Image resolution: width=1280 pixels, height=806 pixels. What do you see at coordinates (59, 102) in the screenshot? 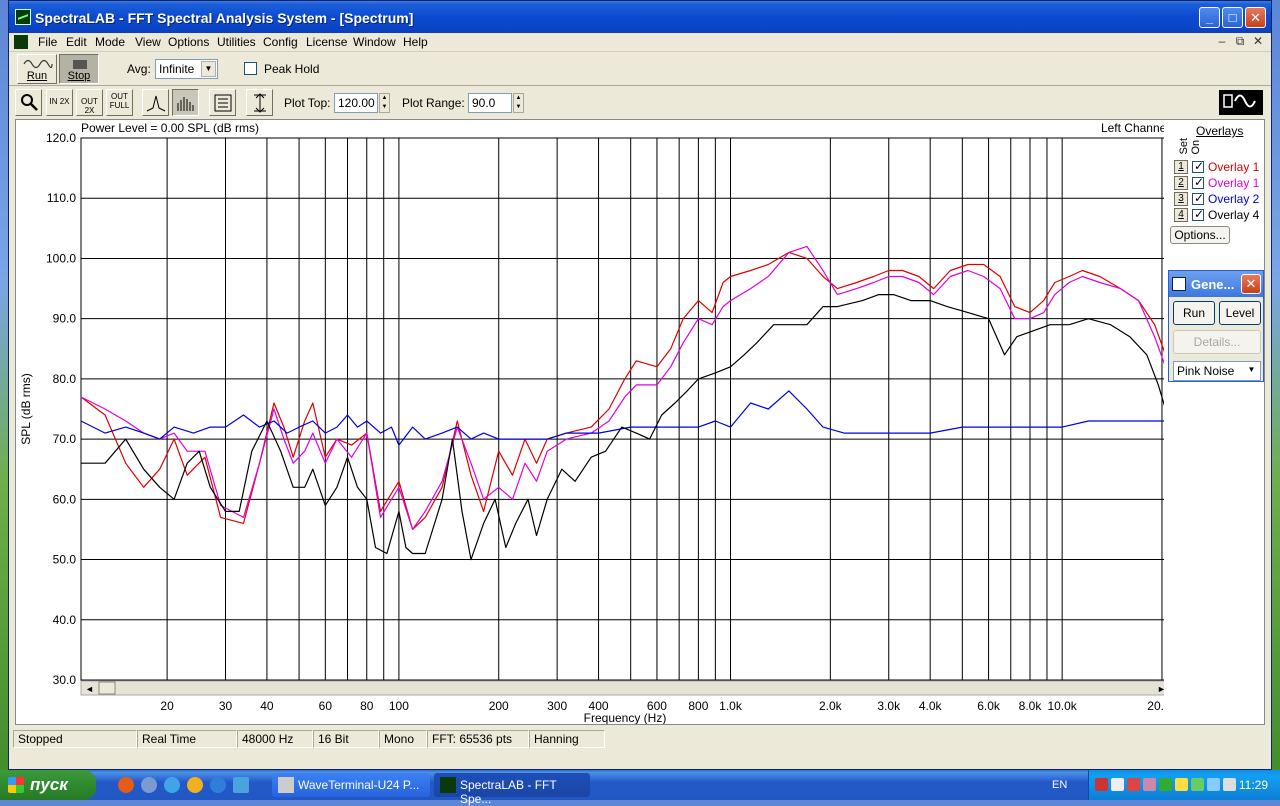
I see `zoom-in-2x-button: IN 2X` at bounding box center [59, 102].